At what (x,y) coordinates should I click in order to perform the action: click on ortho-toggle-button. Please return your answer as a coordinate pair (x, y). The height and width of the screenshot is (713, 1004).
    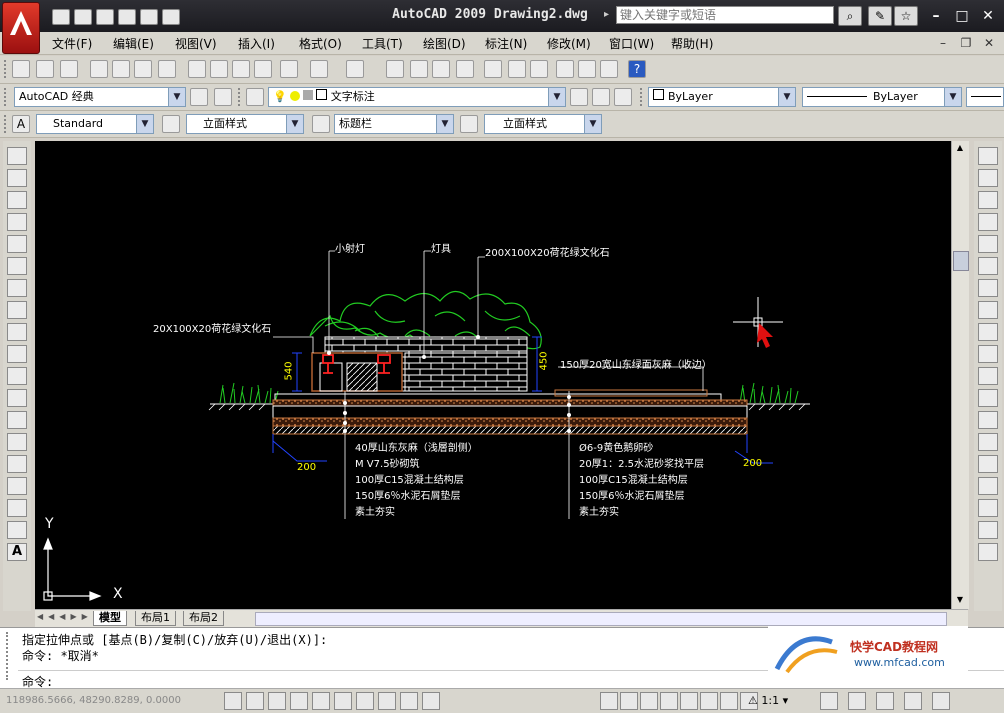
    Looking at the image, I should click on (277, 701).